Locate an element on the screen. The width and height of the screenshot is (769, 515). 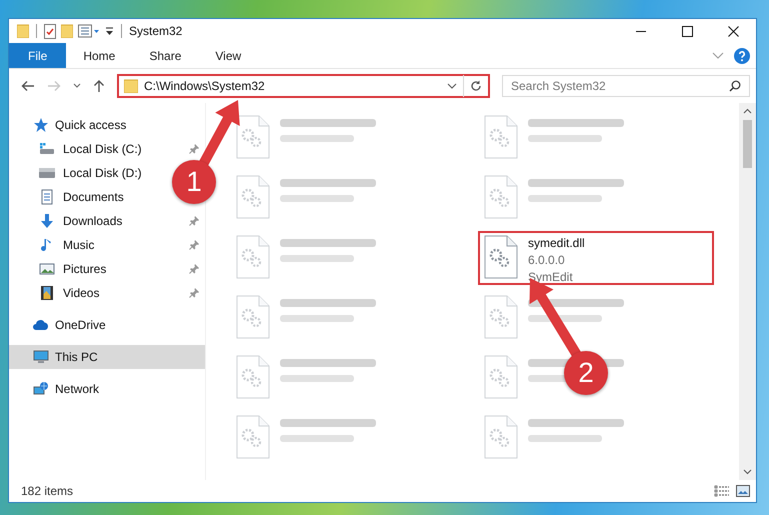
large-icons-view-icon is located at coordinates (743, 491).